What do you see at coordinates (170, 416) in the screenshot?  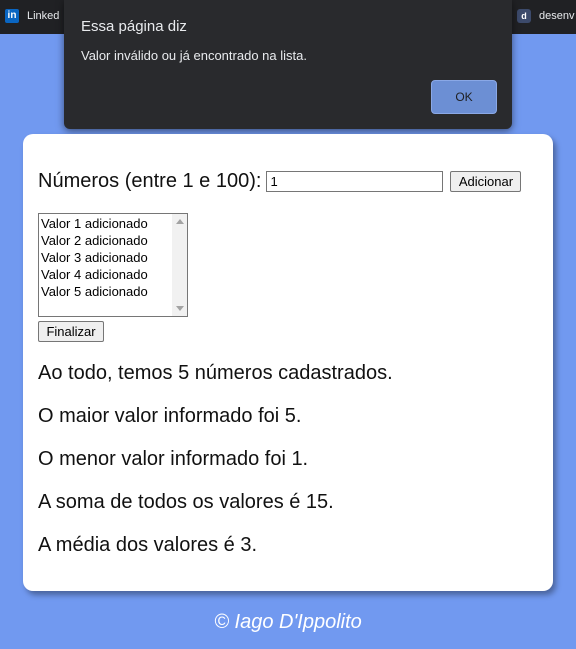 I see `result-line: O maior valor informado foi 5.` at bounding box center [170, 416].